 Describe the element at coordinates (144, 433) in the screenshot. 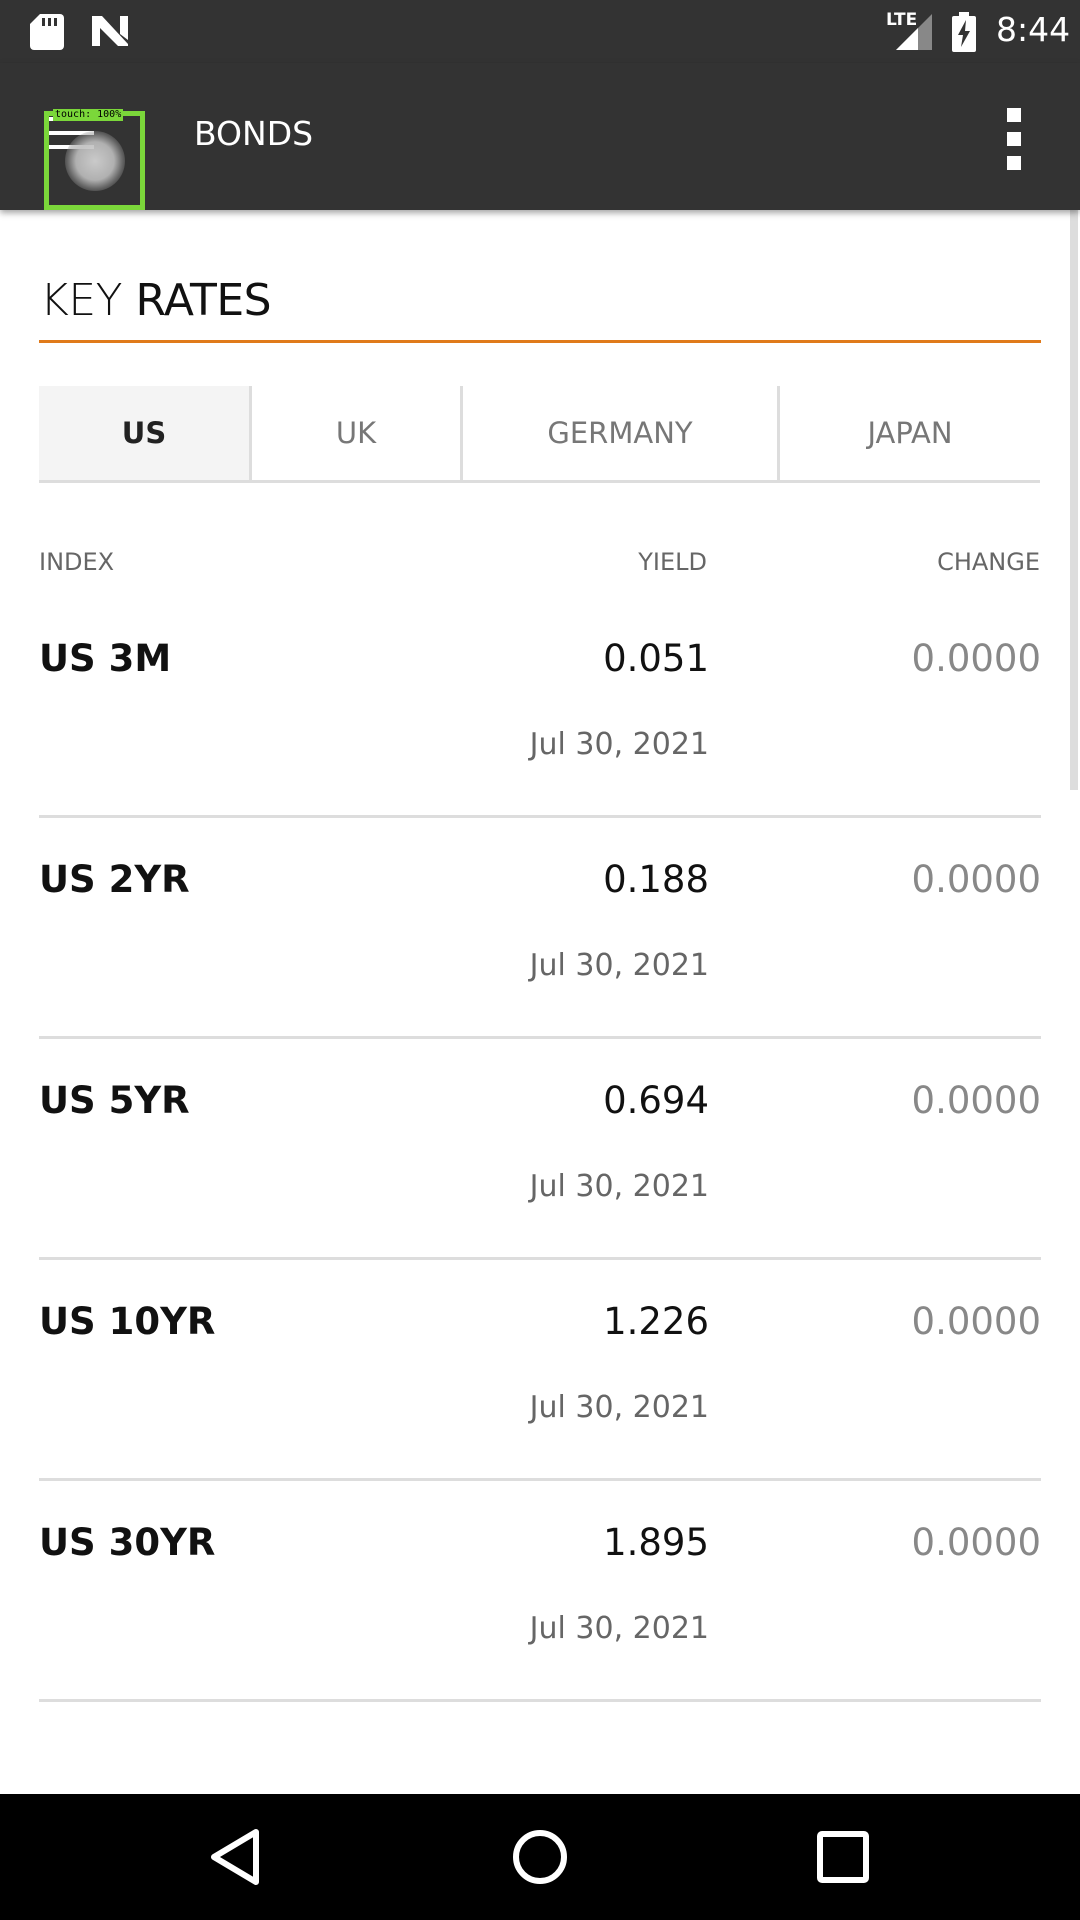

I see `tab-us: US` at that location.